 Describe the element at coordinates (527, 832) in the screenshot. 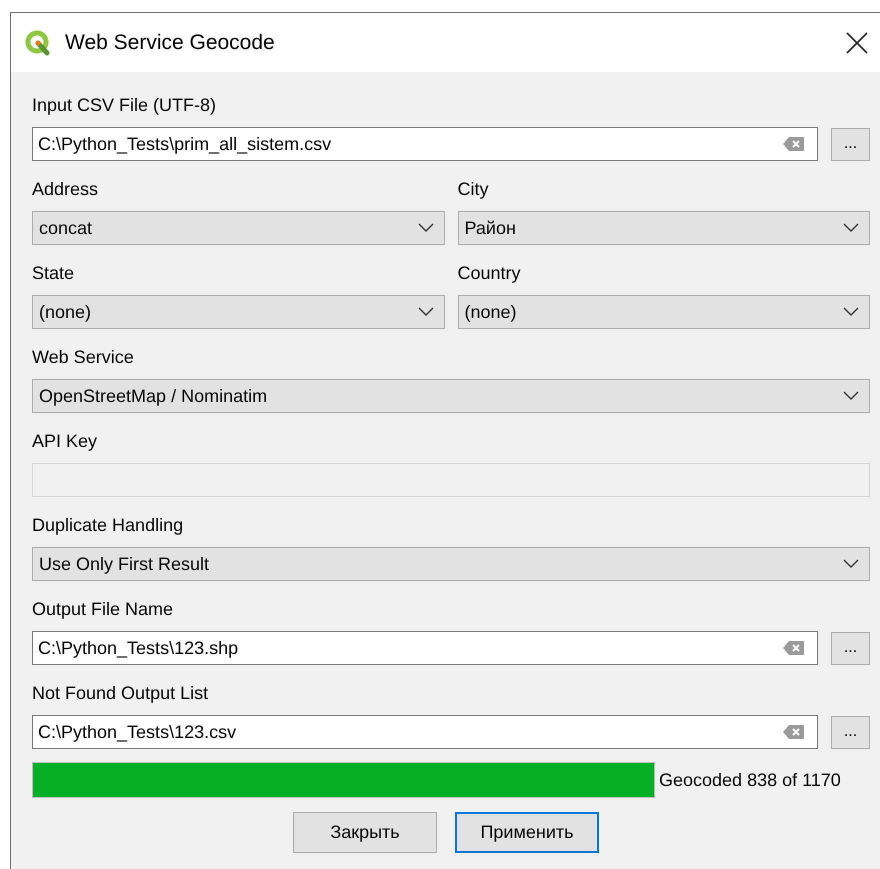

I see `dialog-button: Применить` at that location.